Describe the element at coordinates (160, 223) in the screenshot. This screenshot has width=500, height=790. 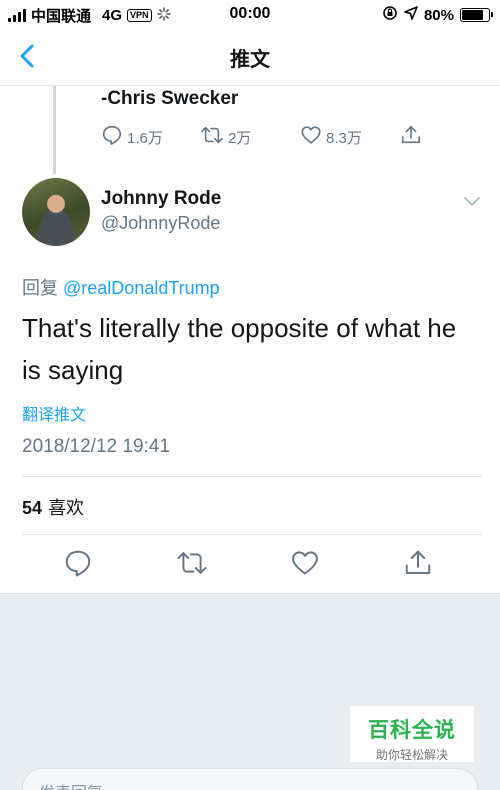
I see `author-handle: @JohnnyRode` at that location.